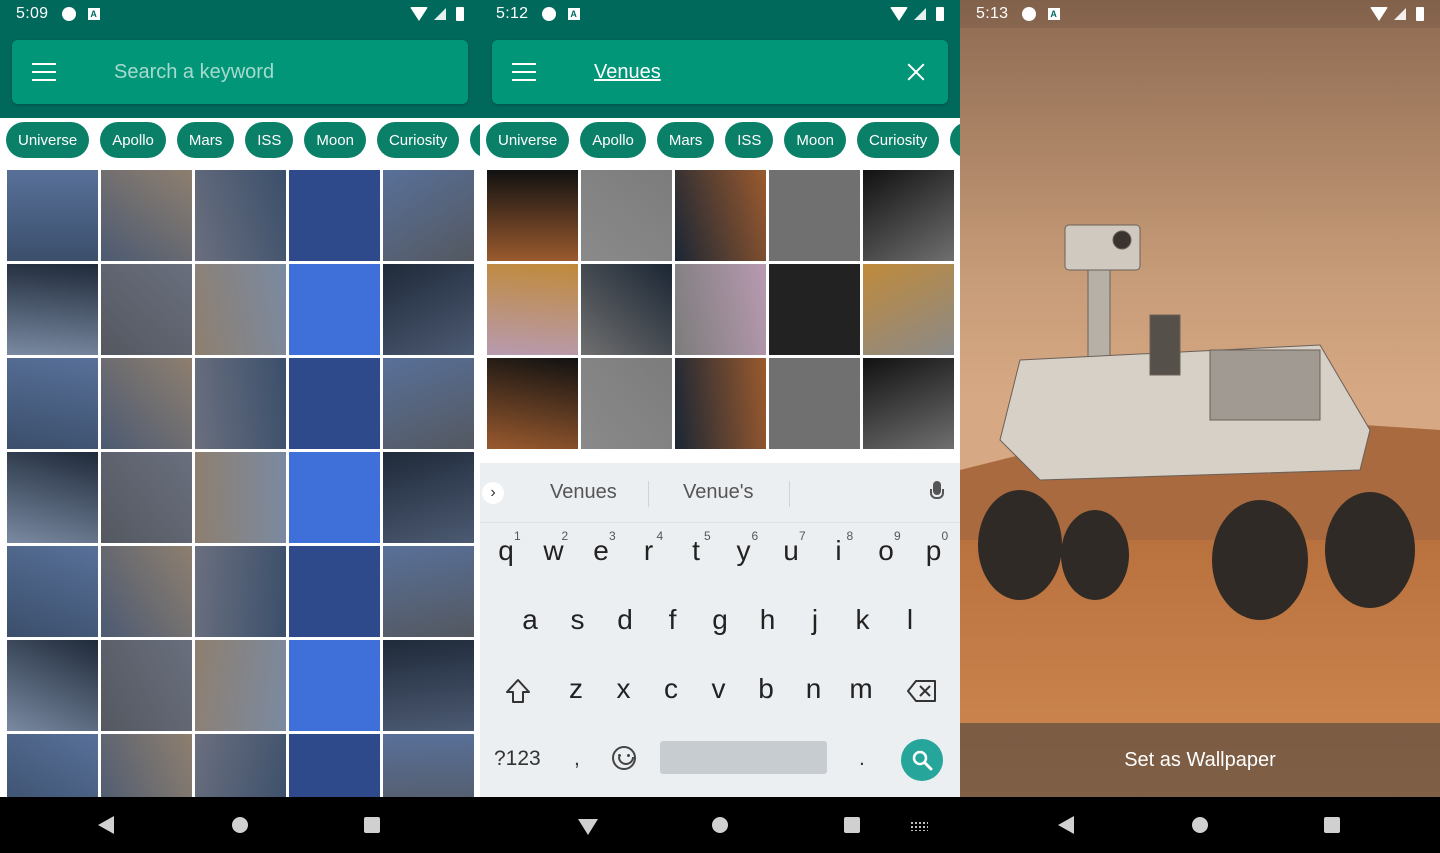  I want to click on key-o: o, so click(886, 551).